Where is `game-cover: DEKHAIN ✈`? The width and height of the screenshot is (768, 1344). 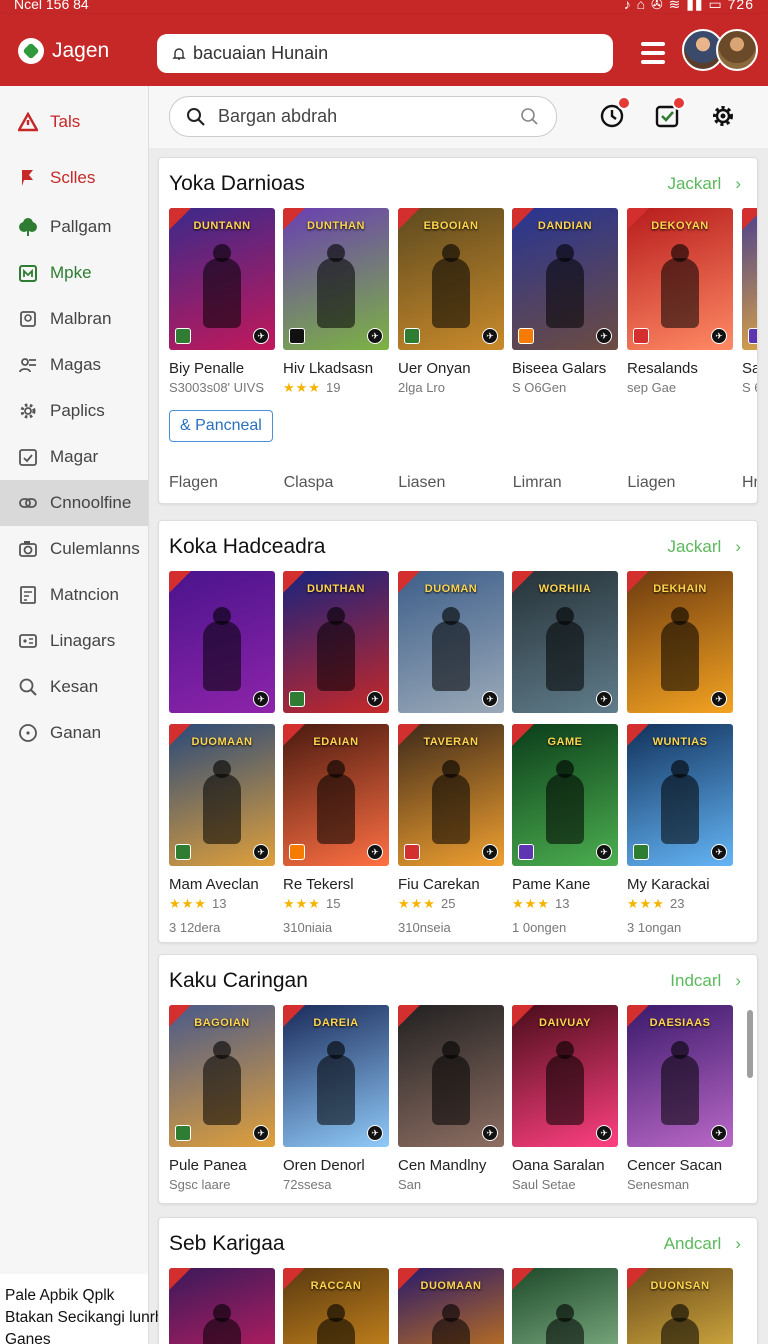
game-cover: DEKHAIN ✈ is located at coordinates (680, 642).